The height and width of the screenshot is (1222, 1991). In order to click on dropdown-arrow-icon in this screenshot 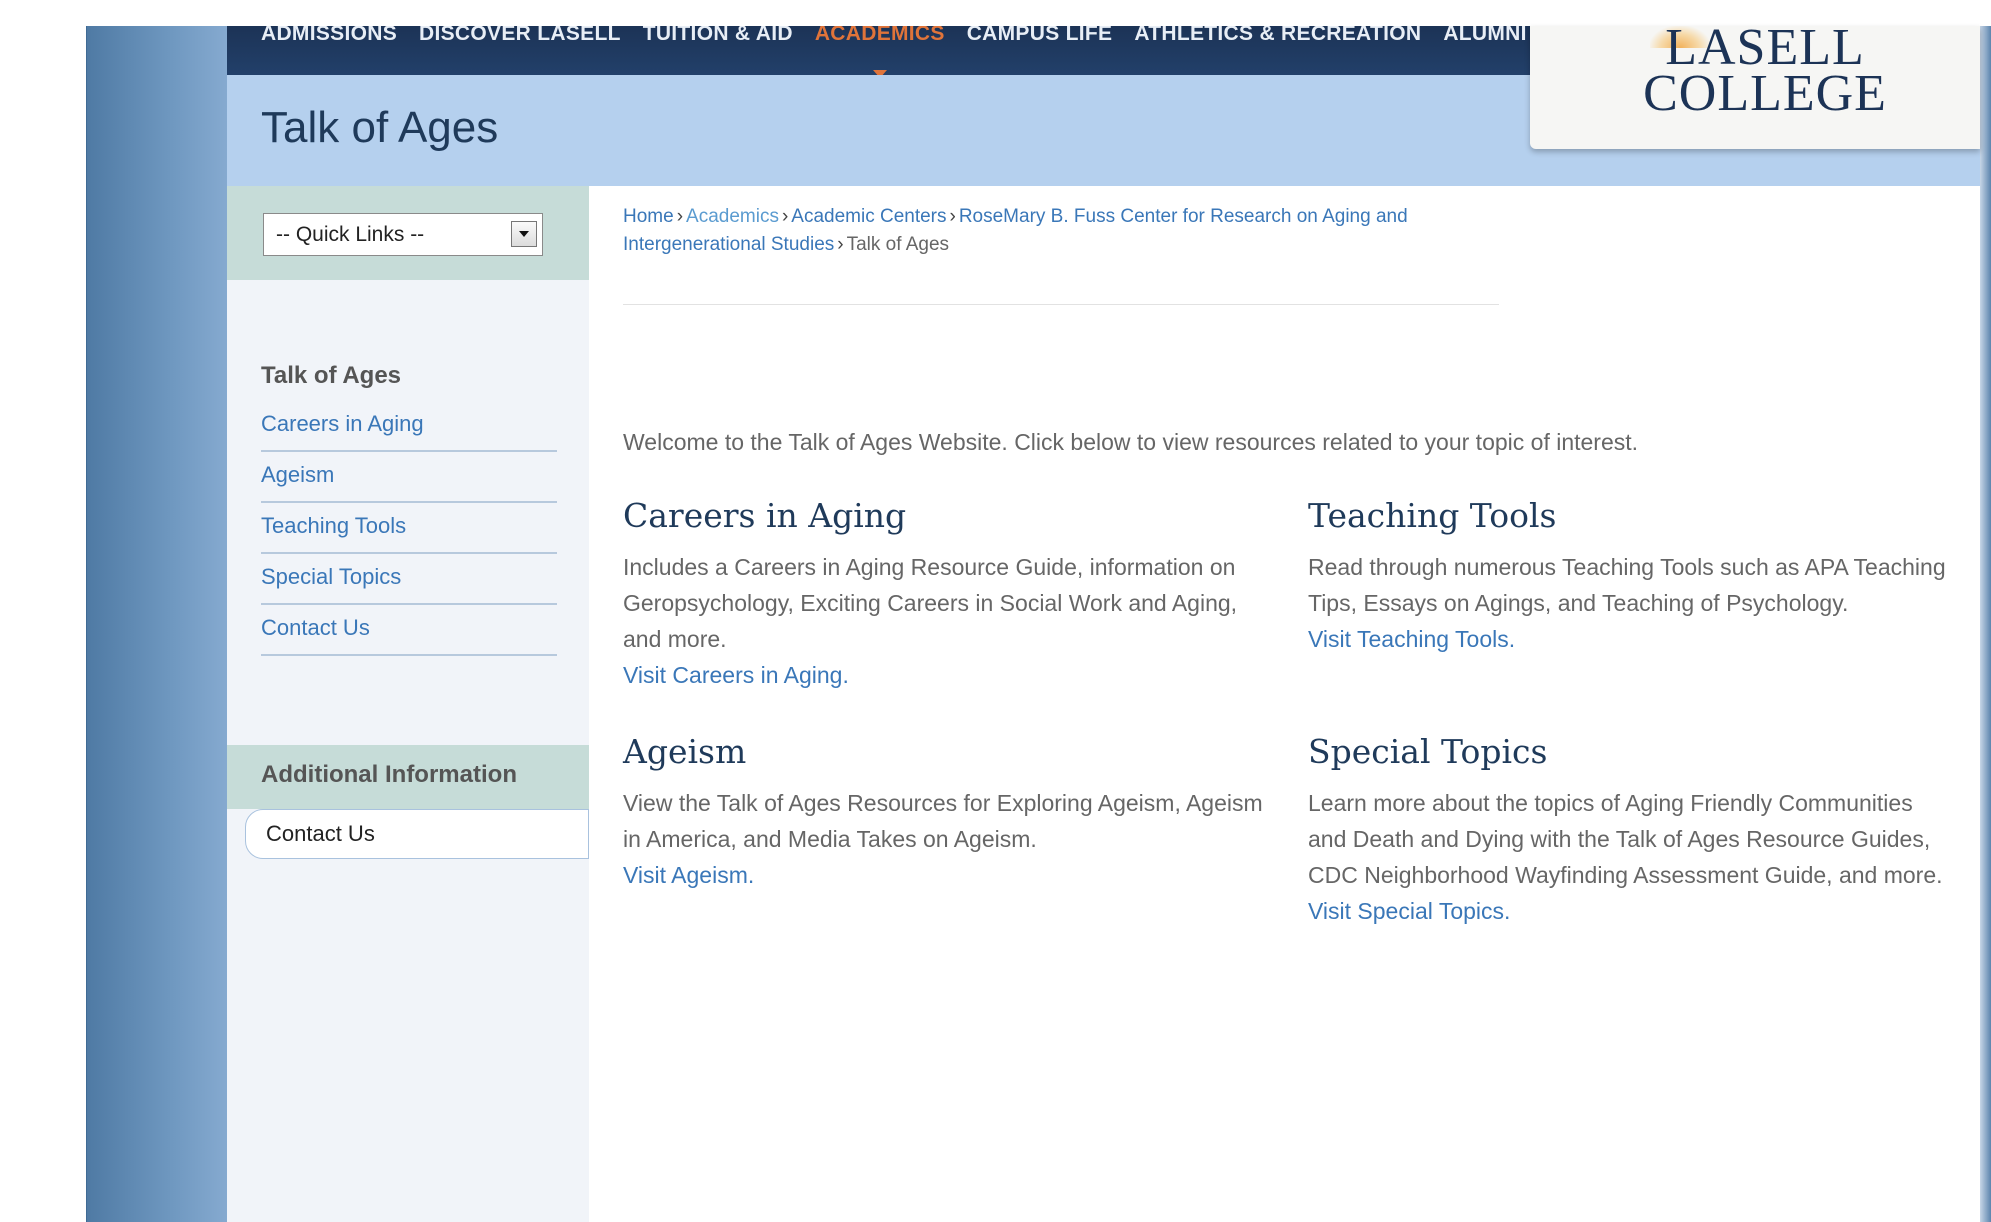, I will do `click(524, 234)`.